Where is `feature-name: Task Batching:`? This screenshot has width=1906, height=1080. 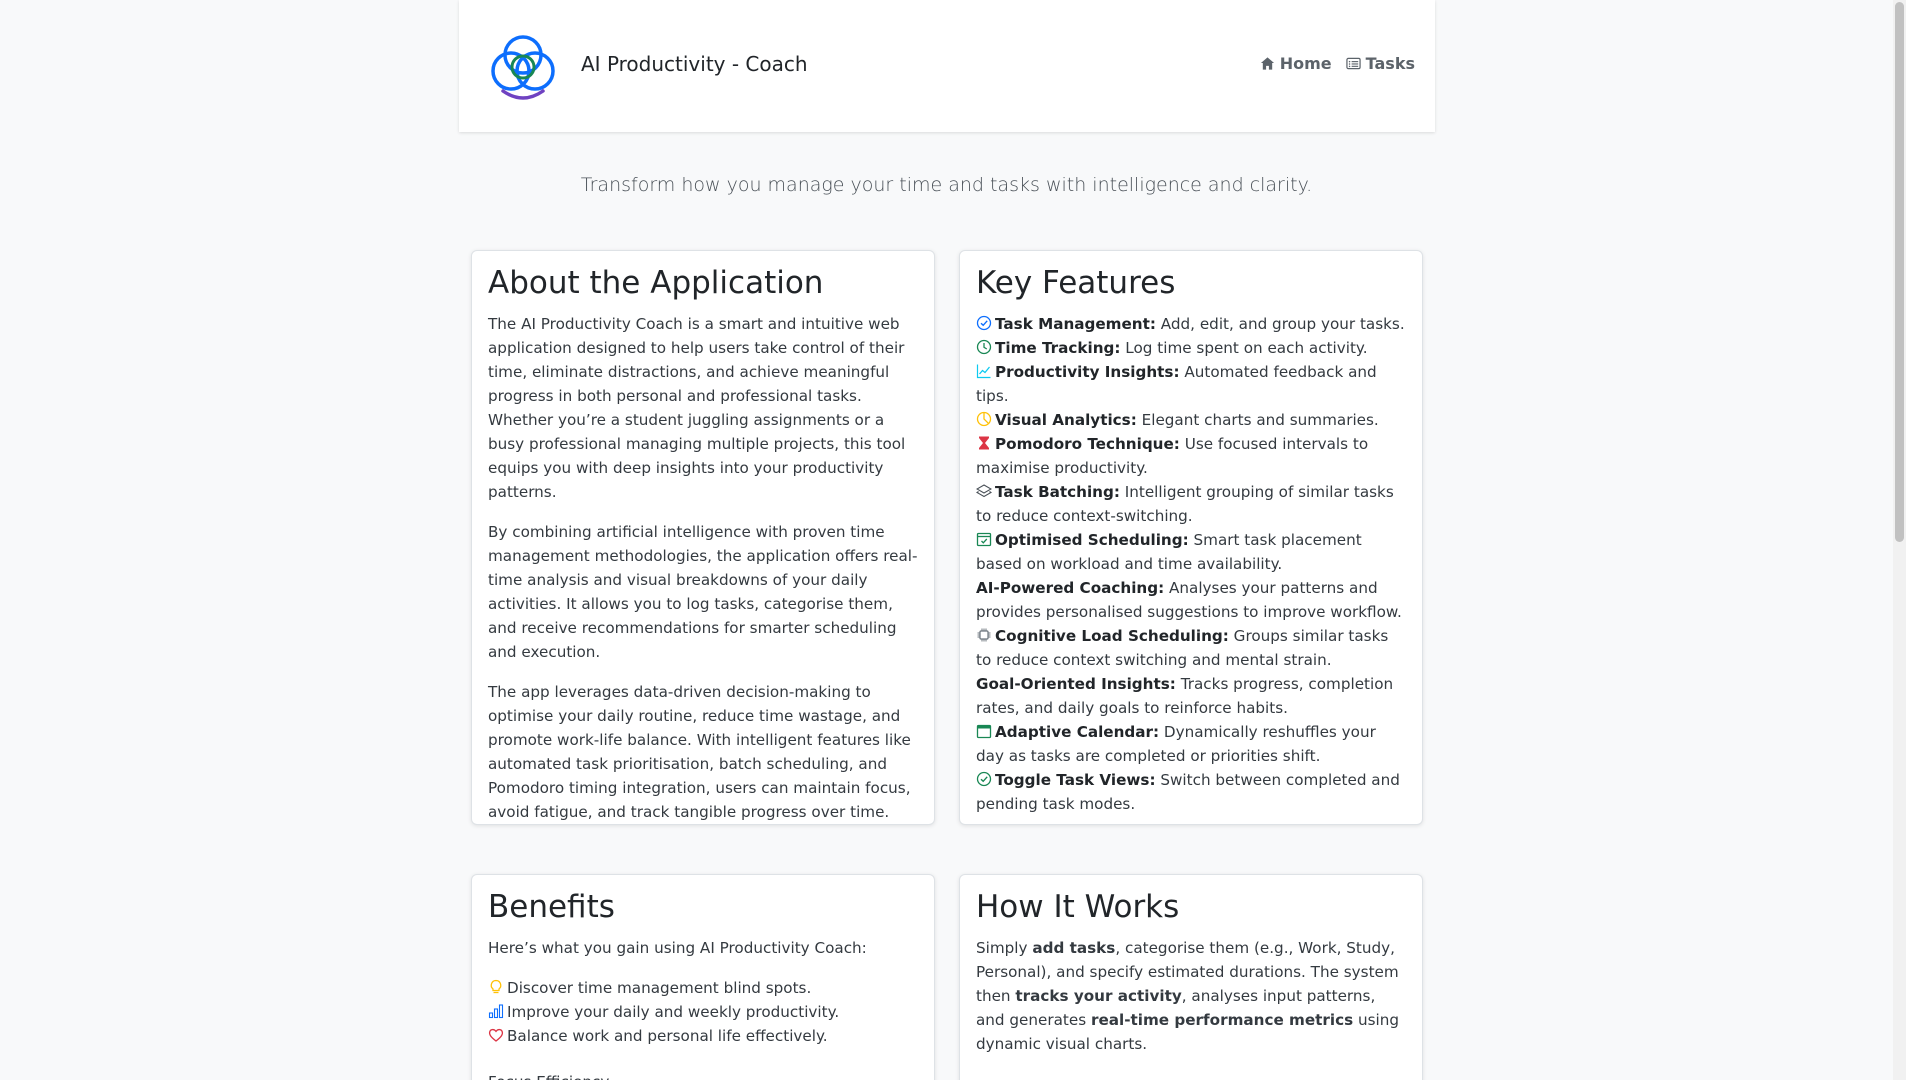
feature-name: Task Batching: is located at coordinates (1057, 492).